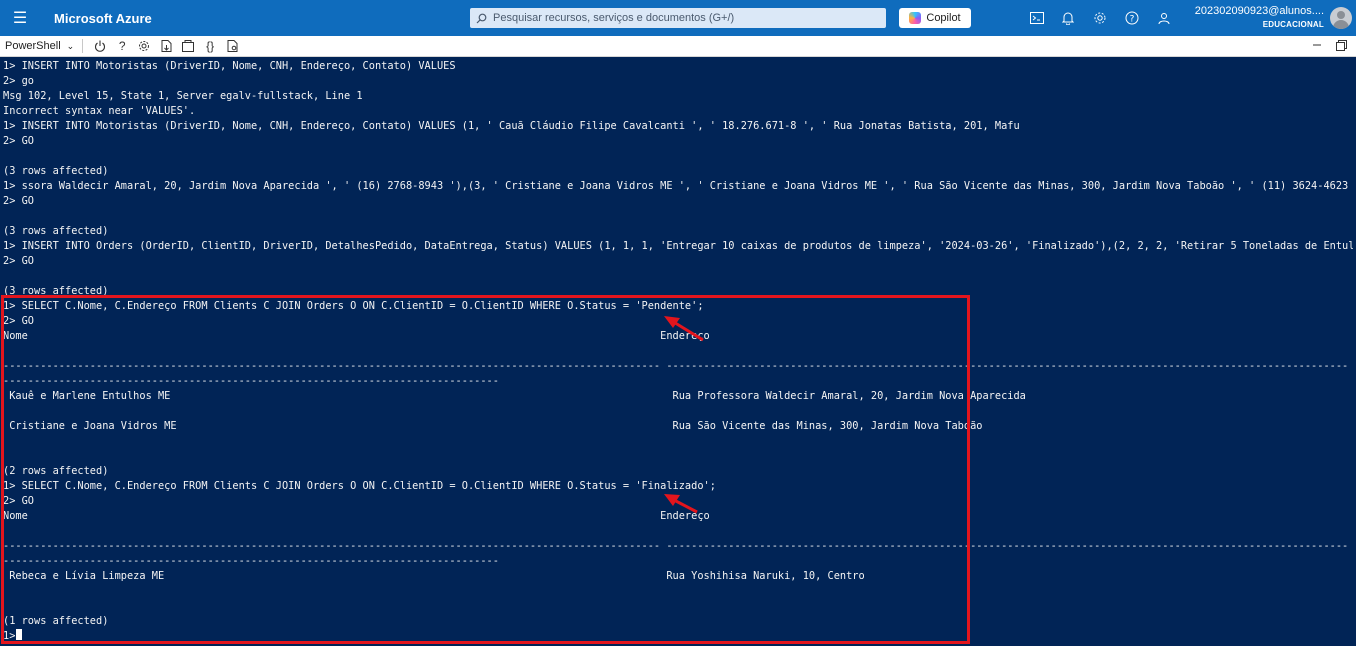 The width and height of the screenshot is (1356, 646). I want to click on copilot-label: Copilot, so click(943, 18).